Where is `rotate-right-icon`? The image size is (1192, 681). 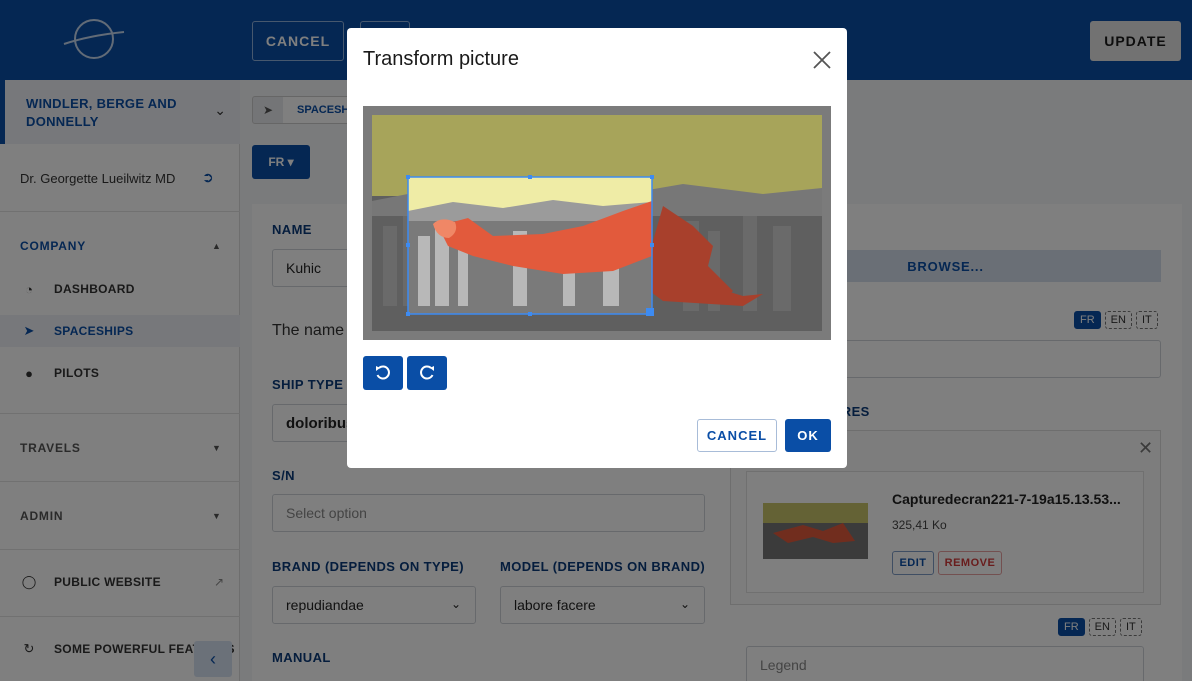
rotate-right-icon is located at coordinates (427, 372).